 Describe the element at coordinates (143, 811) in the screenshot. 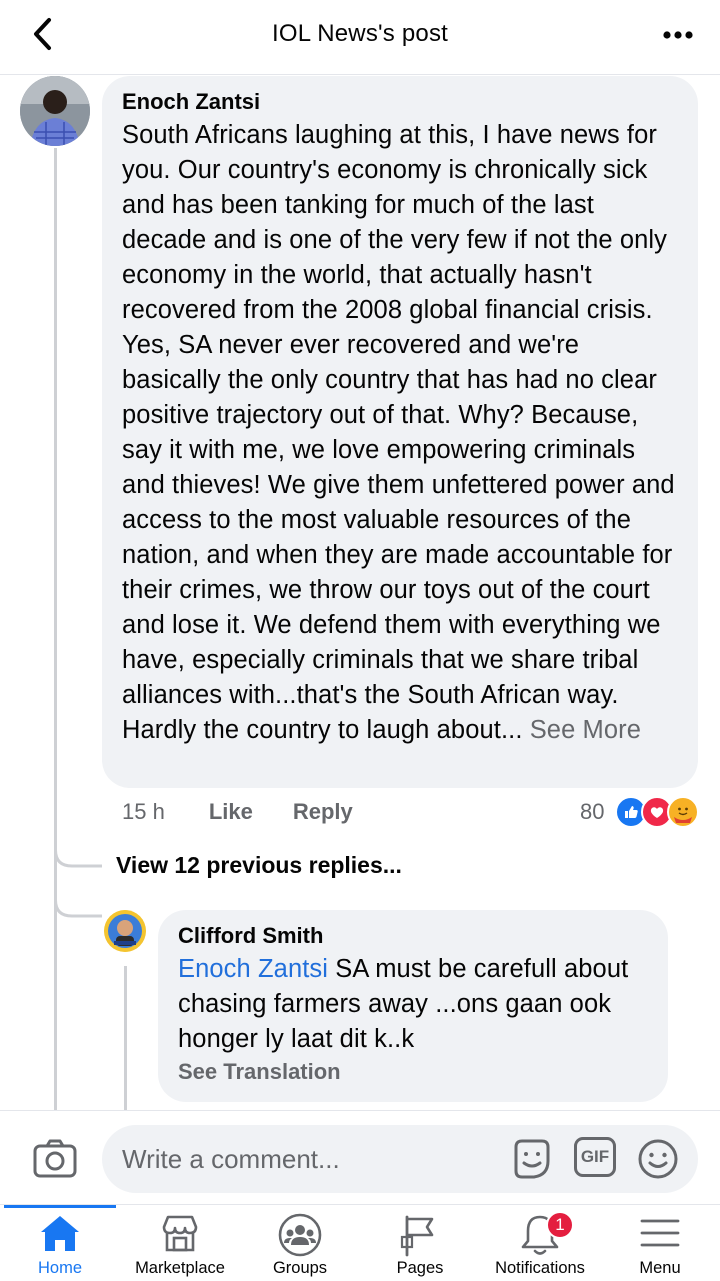

I see `comment-timestamp: 15 h` at that location.